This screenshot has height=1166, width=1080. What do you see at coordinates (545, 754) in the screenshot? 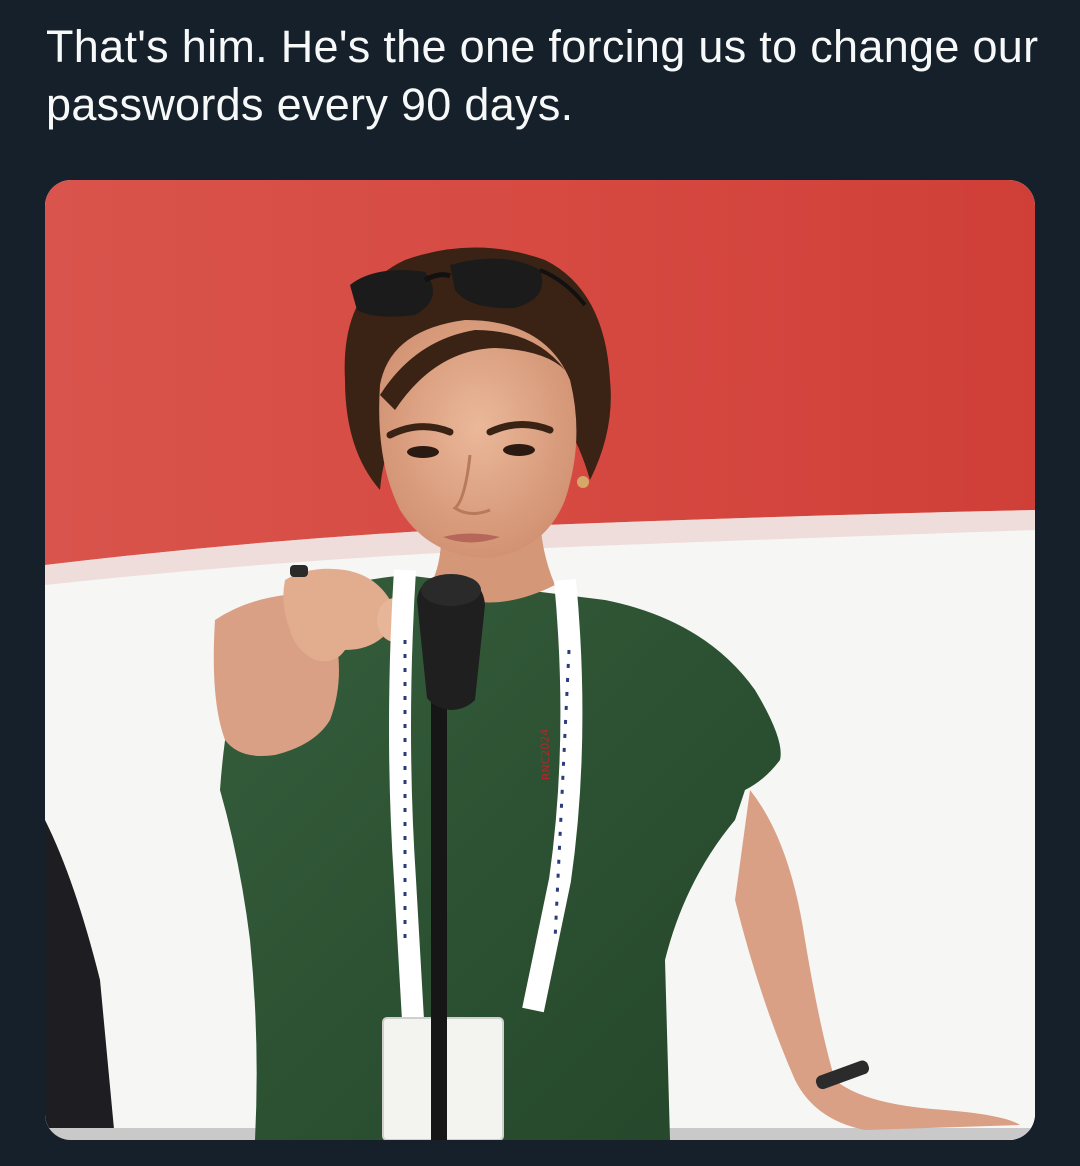
I see `lanyard-text: RNC2024` at bounding box center [545, 754].